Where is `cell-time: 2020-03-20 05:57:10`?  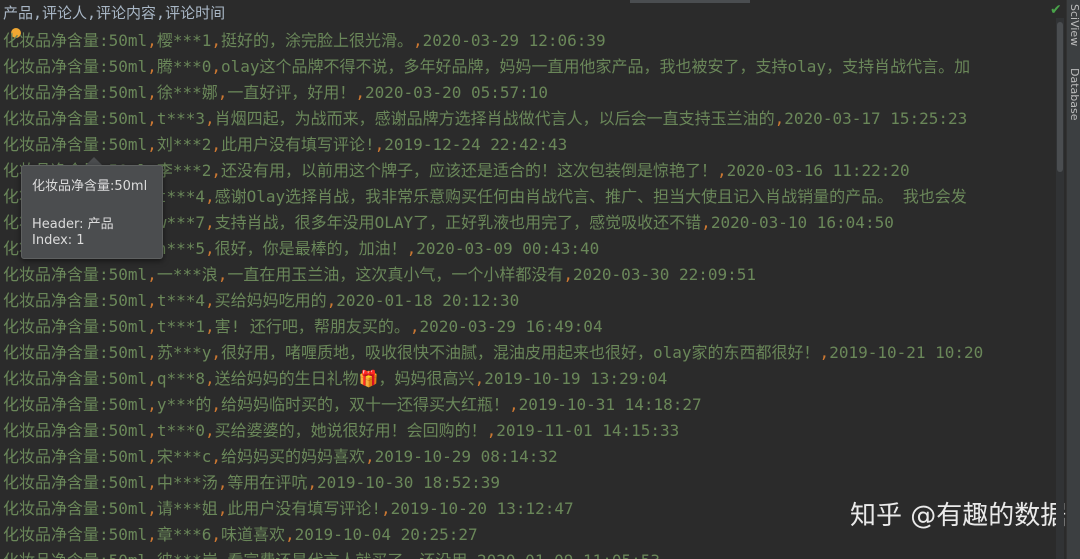 cell-time: 2020-03-20 05:57:10 is located at coordinates (456, 92).